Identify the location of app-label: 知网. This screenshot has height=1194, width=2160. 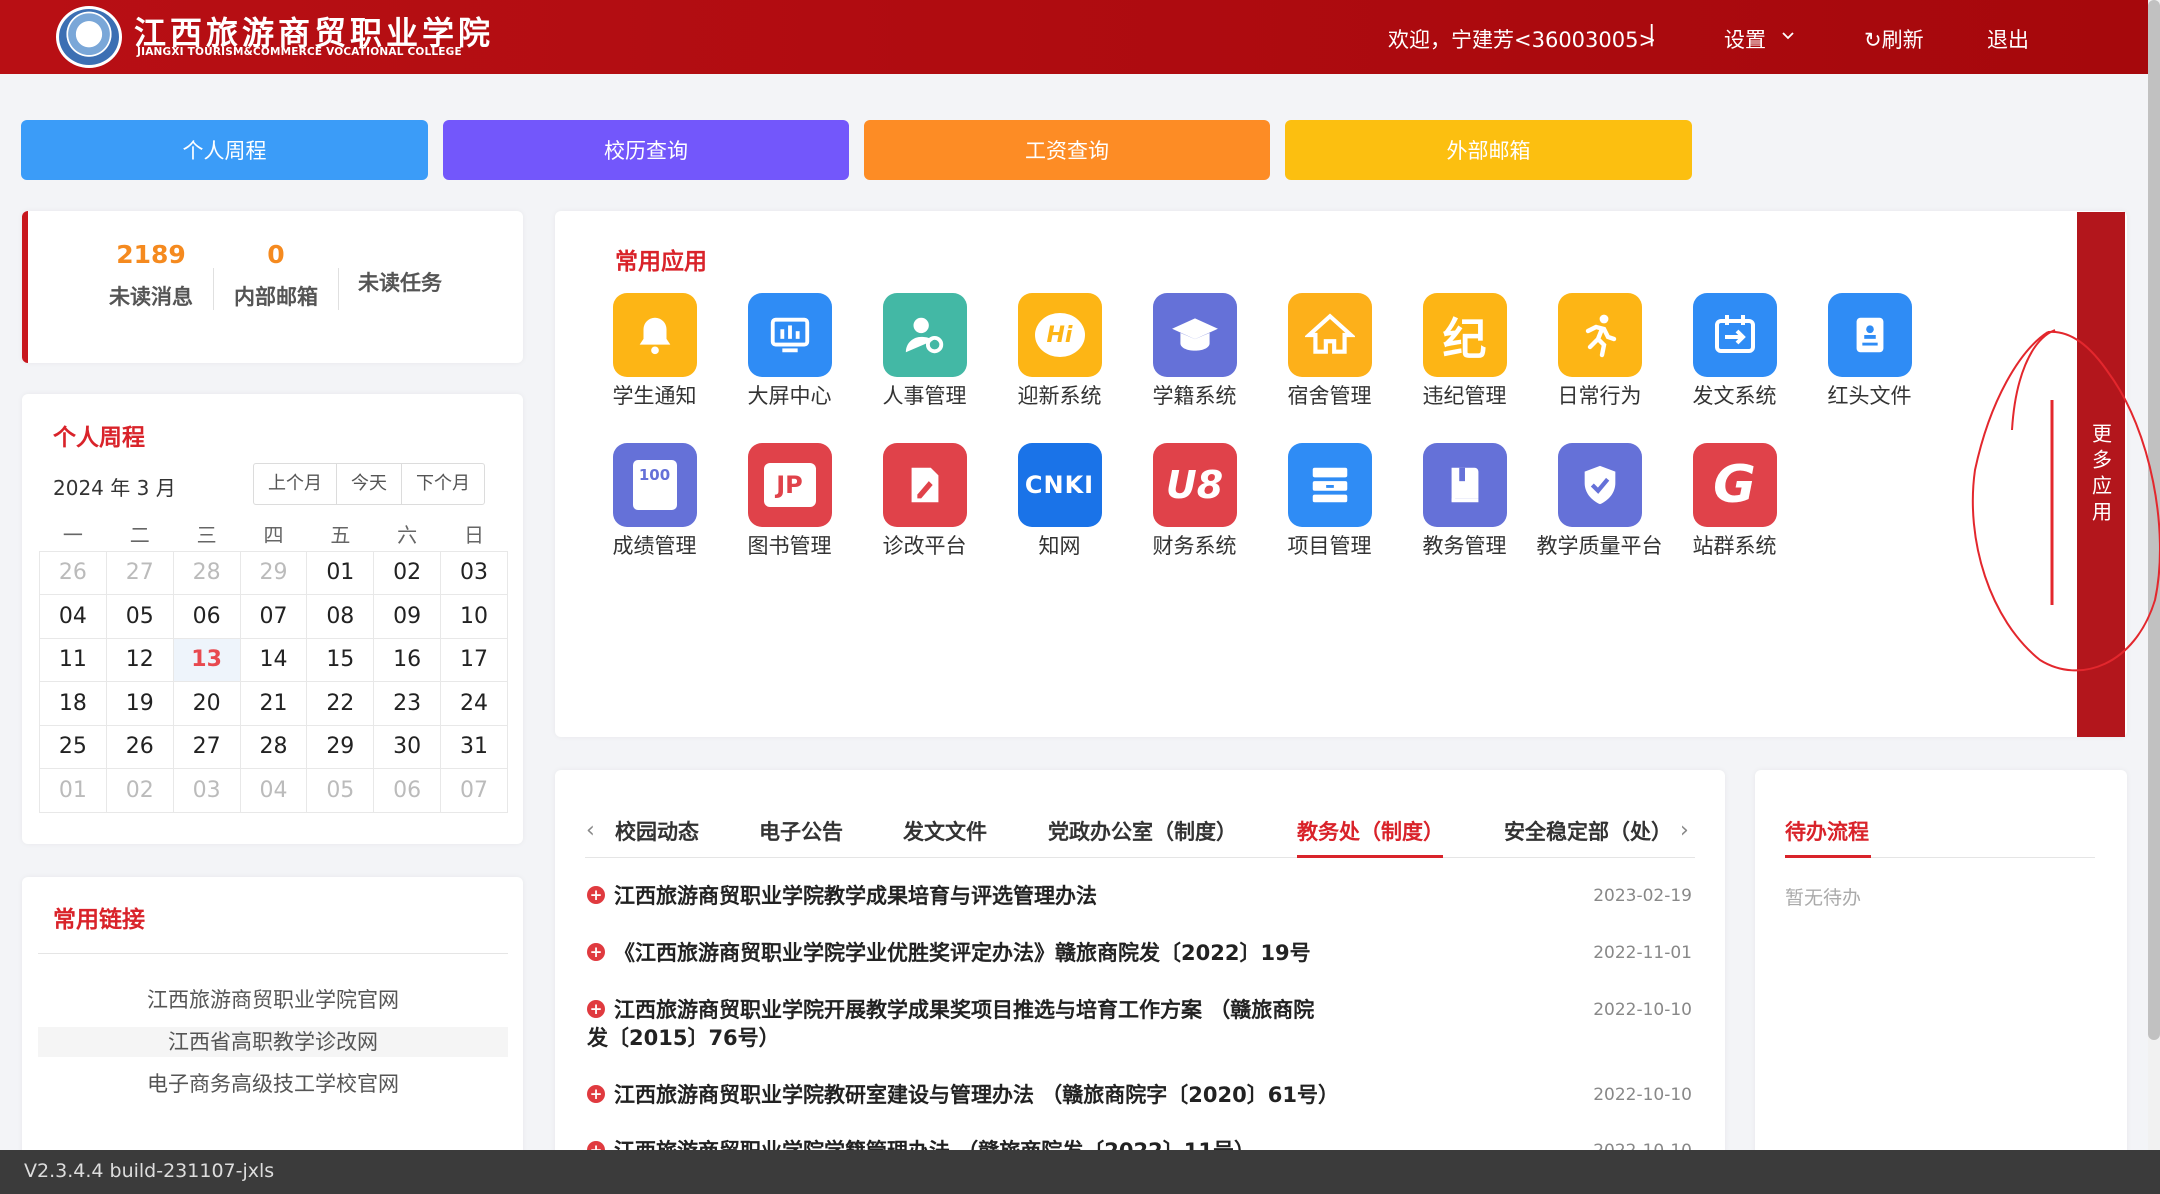
(1059, 545).